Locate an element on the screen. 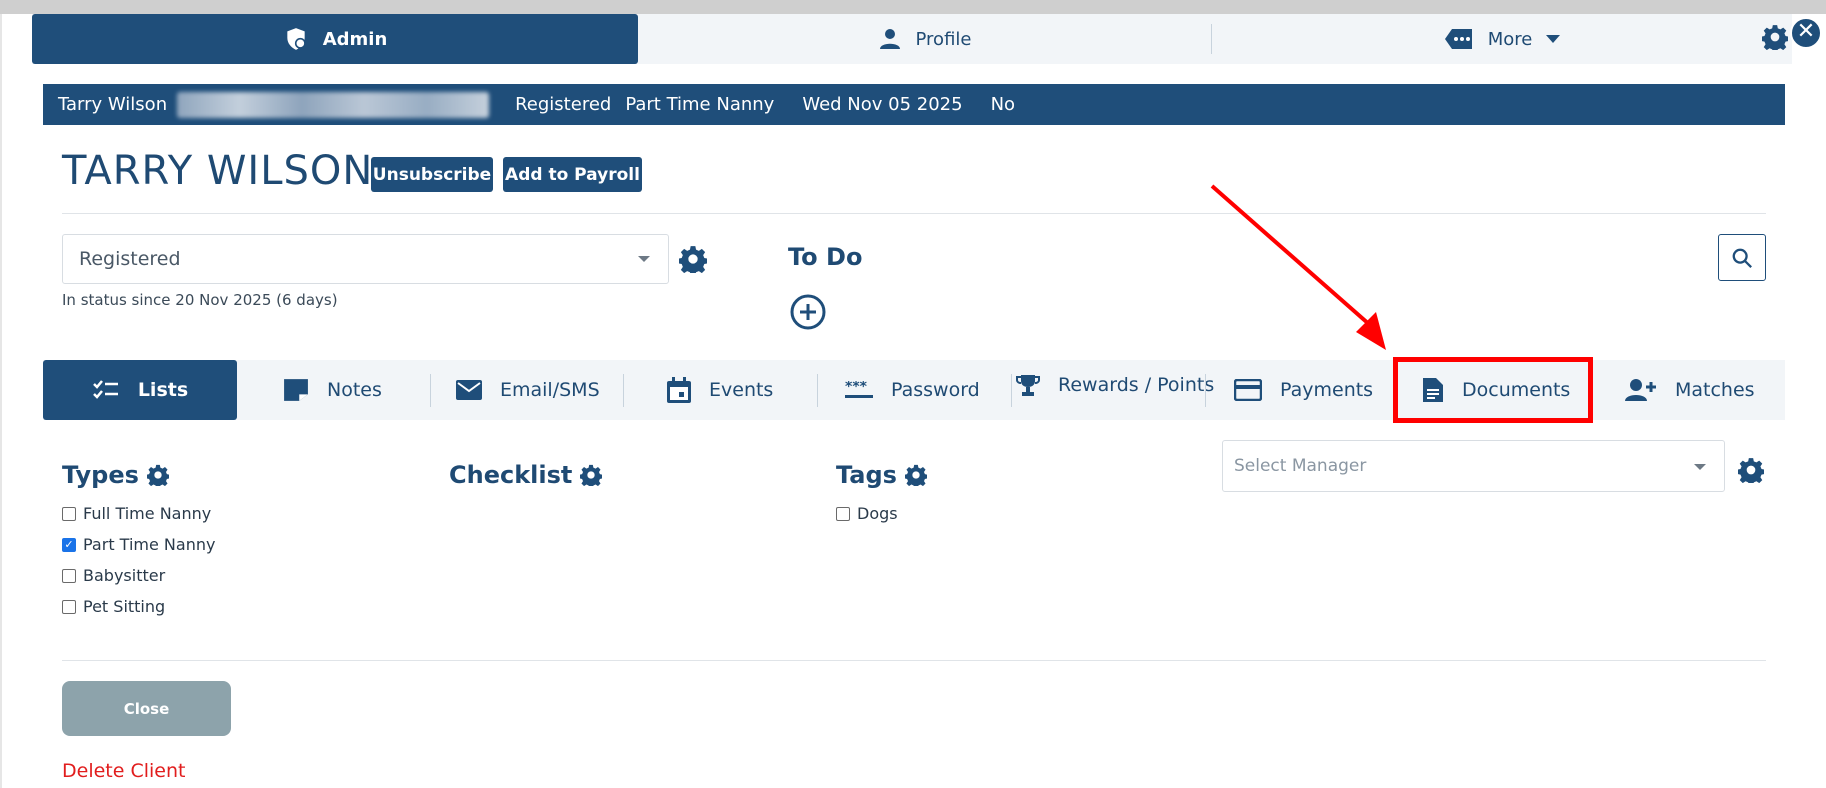  close-modal-icon: ✕ is located at coordinates (1806, 33).